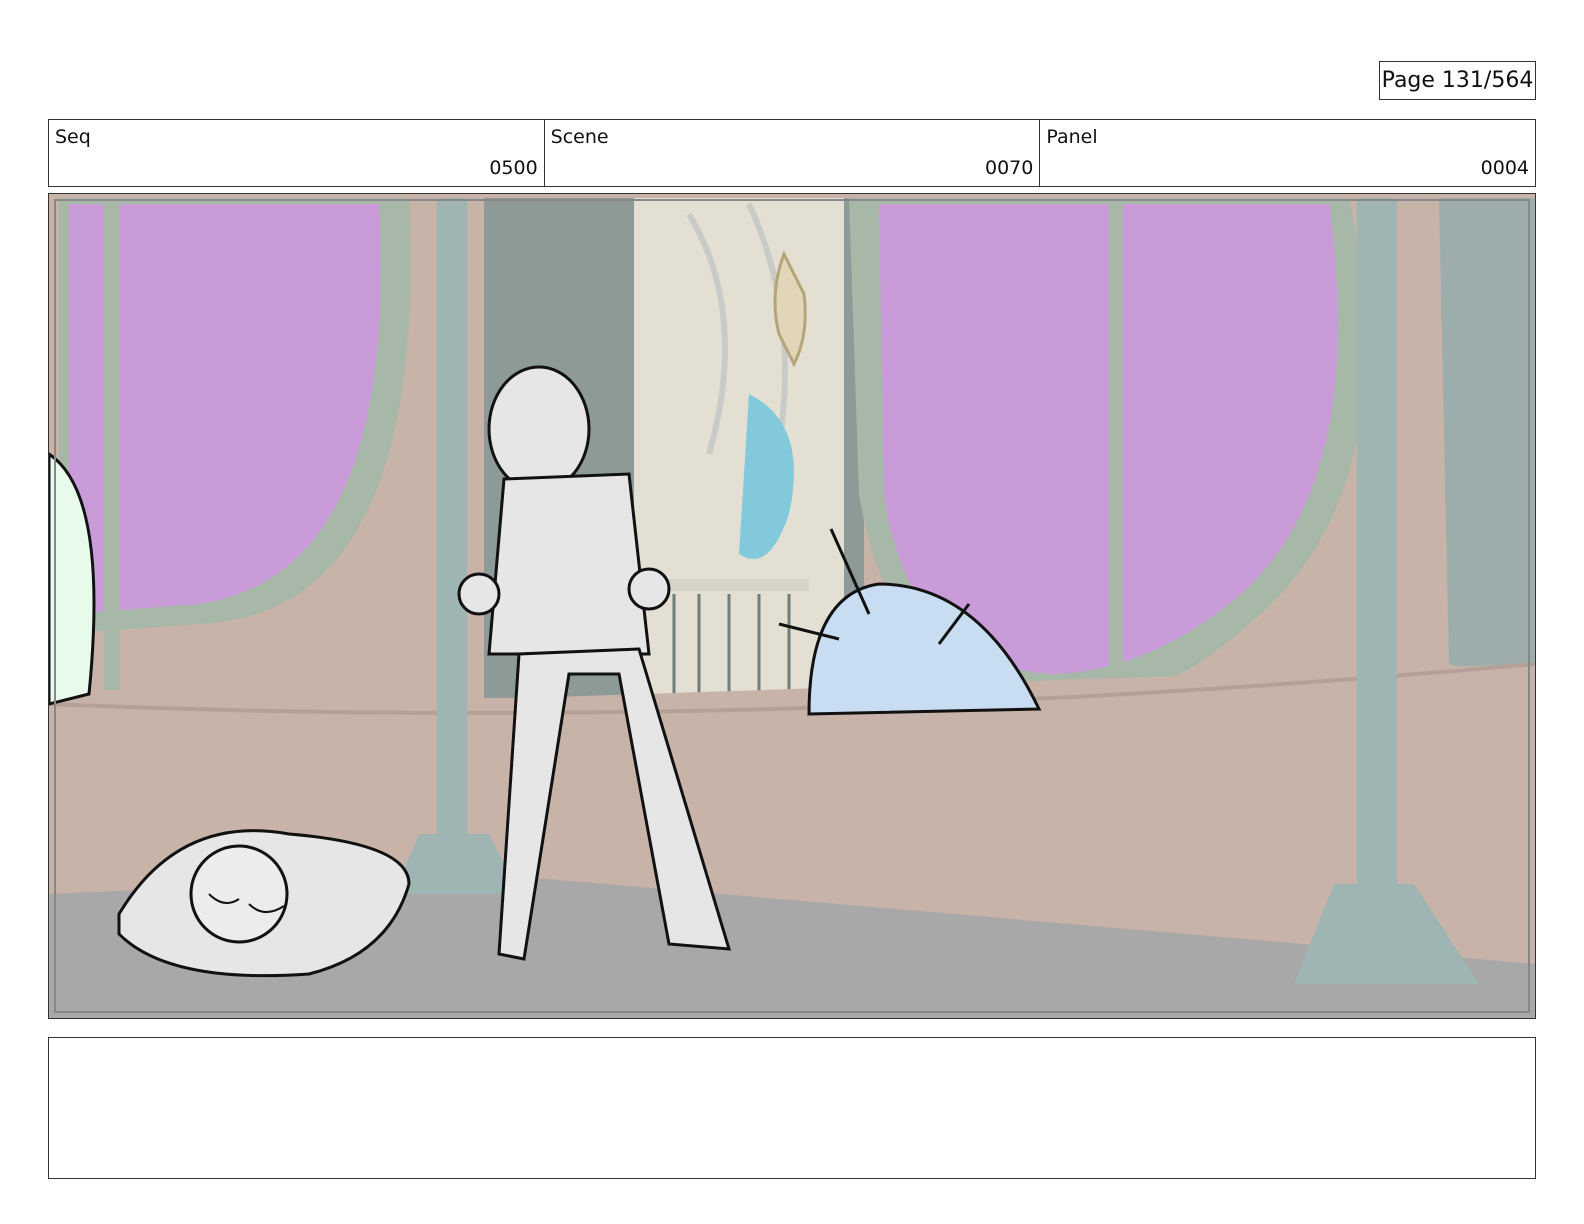 The height and width of the screenshot is (1224, 1584). I want to click on panel-notes, so click(792, 1108).